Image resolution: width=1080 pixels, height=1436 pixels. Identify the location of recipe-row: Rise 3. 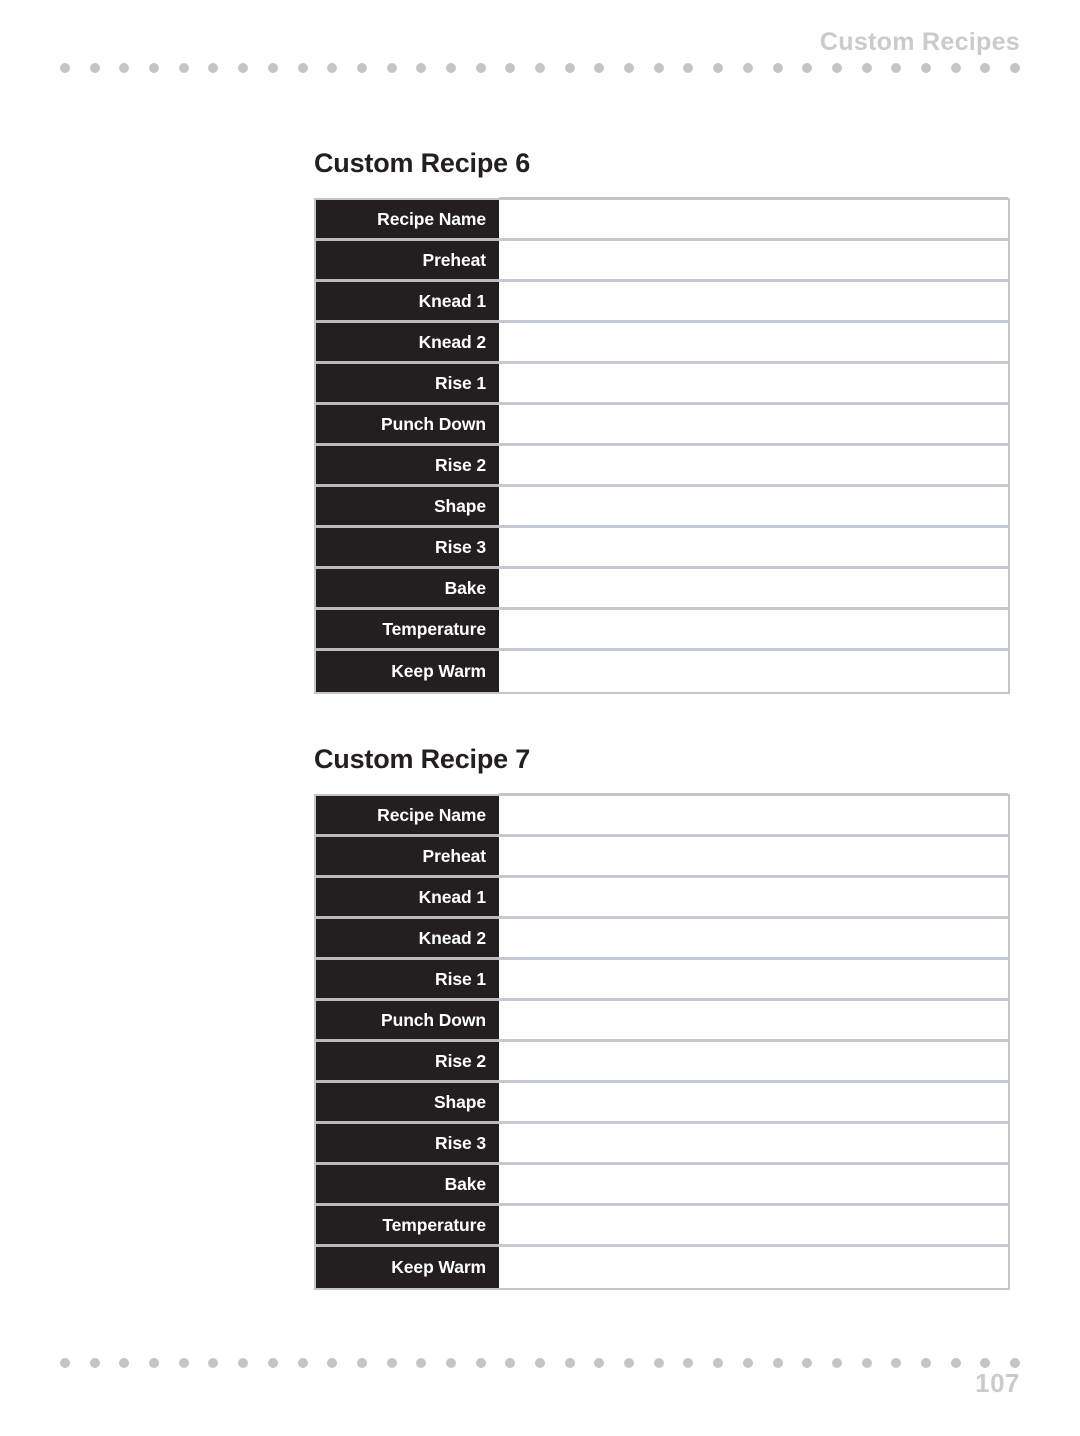
(662, 1144).